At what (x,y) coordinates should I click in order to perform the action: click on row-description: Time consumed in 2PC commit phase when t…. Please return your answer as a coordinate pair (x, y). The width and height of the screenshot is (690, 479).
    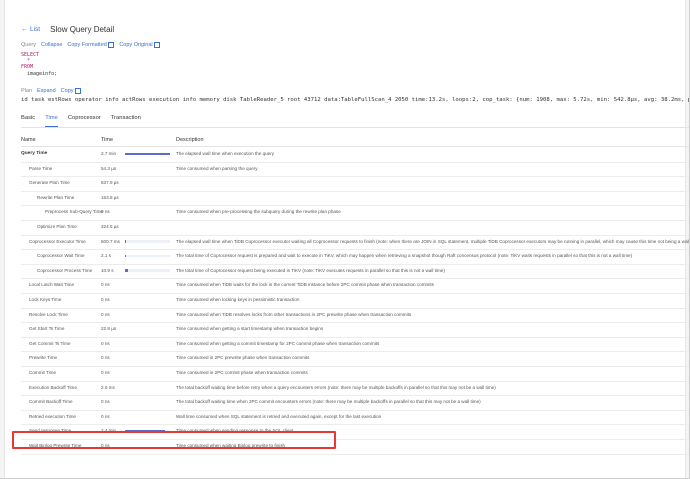
    Looking at the image, I should click on (242, 372).